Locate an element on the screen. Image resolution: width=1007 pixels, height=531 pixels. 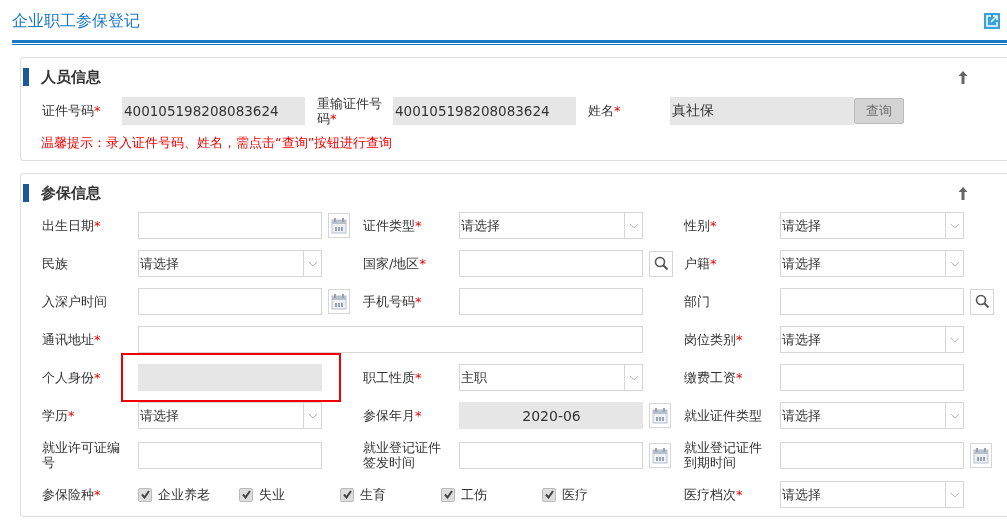
readonly-field: 2020-06 is located at coordinates (551, 415).